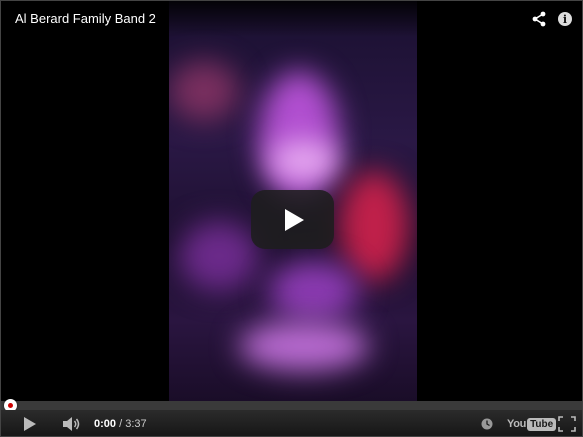  I want to click on volume-button, so click(72, 423).